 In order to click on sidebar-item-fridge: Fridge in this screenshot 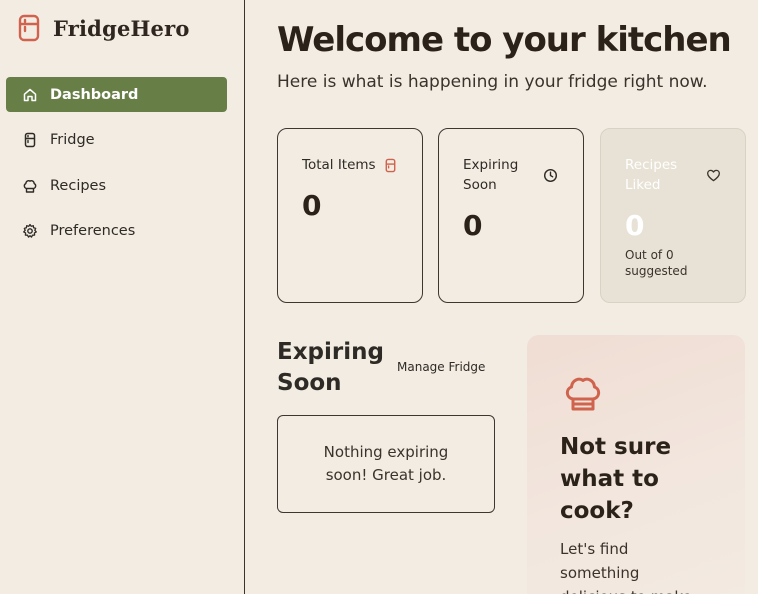, I will do `click(116, 140)`.